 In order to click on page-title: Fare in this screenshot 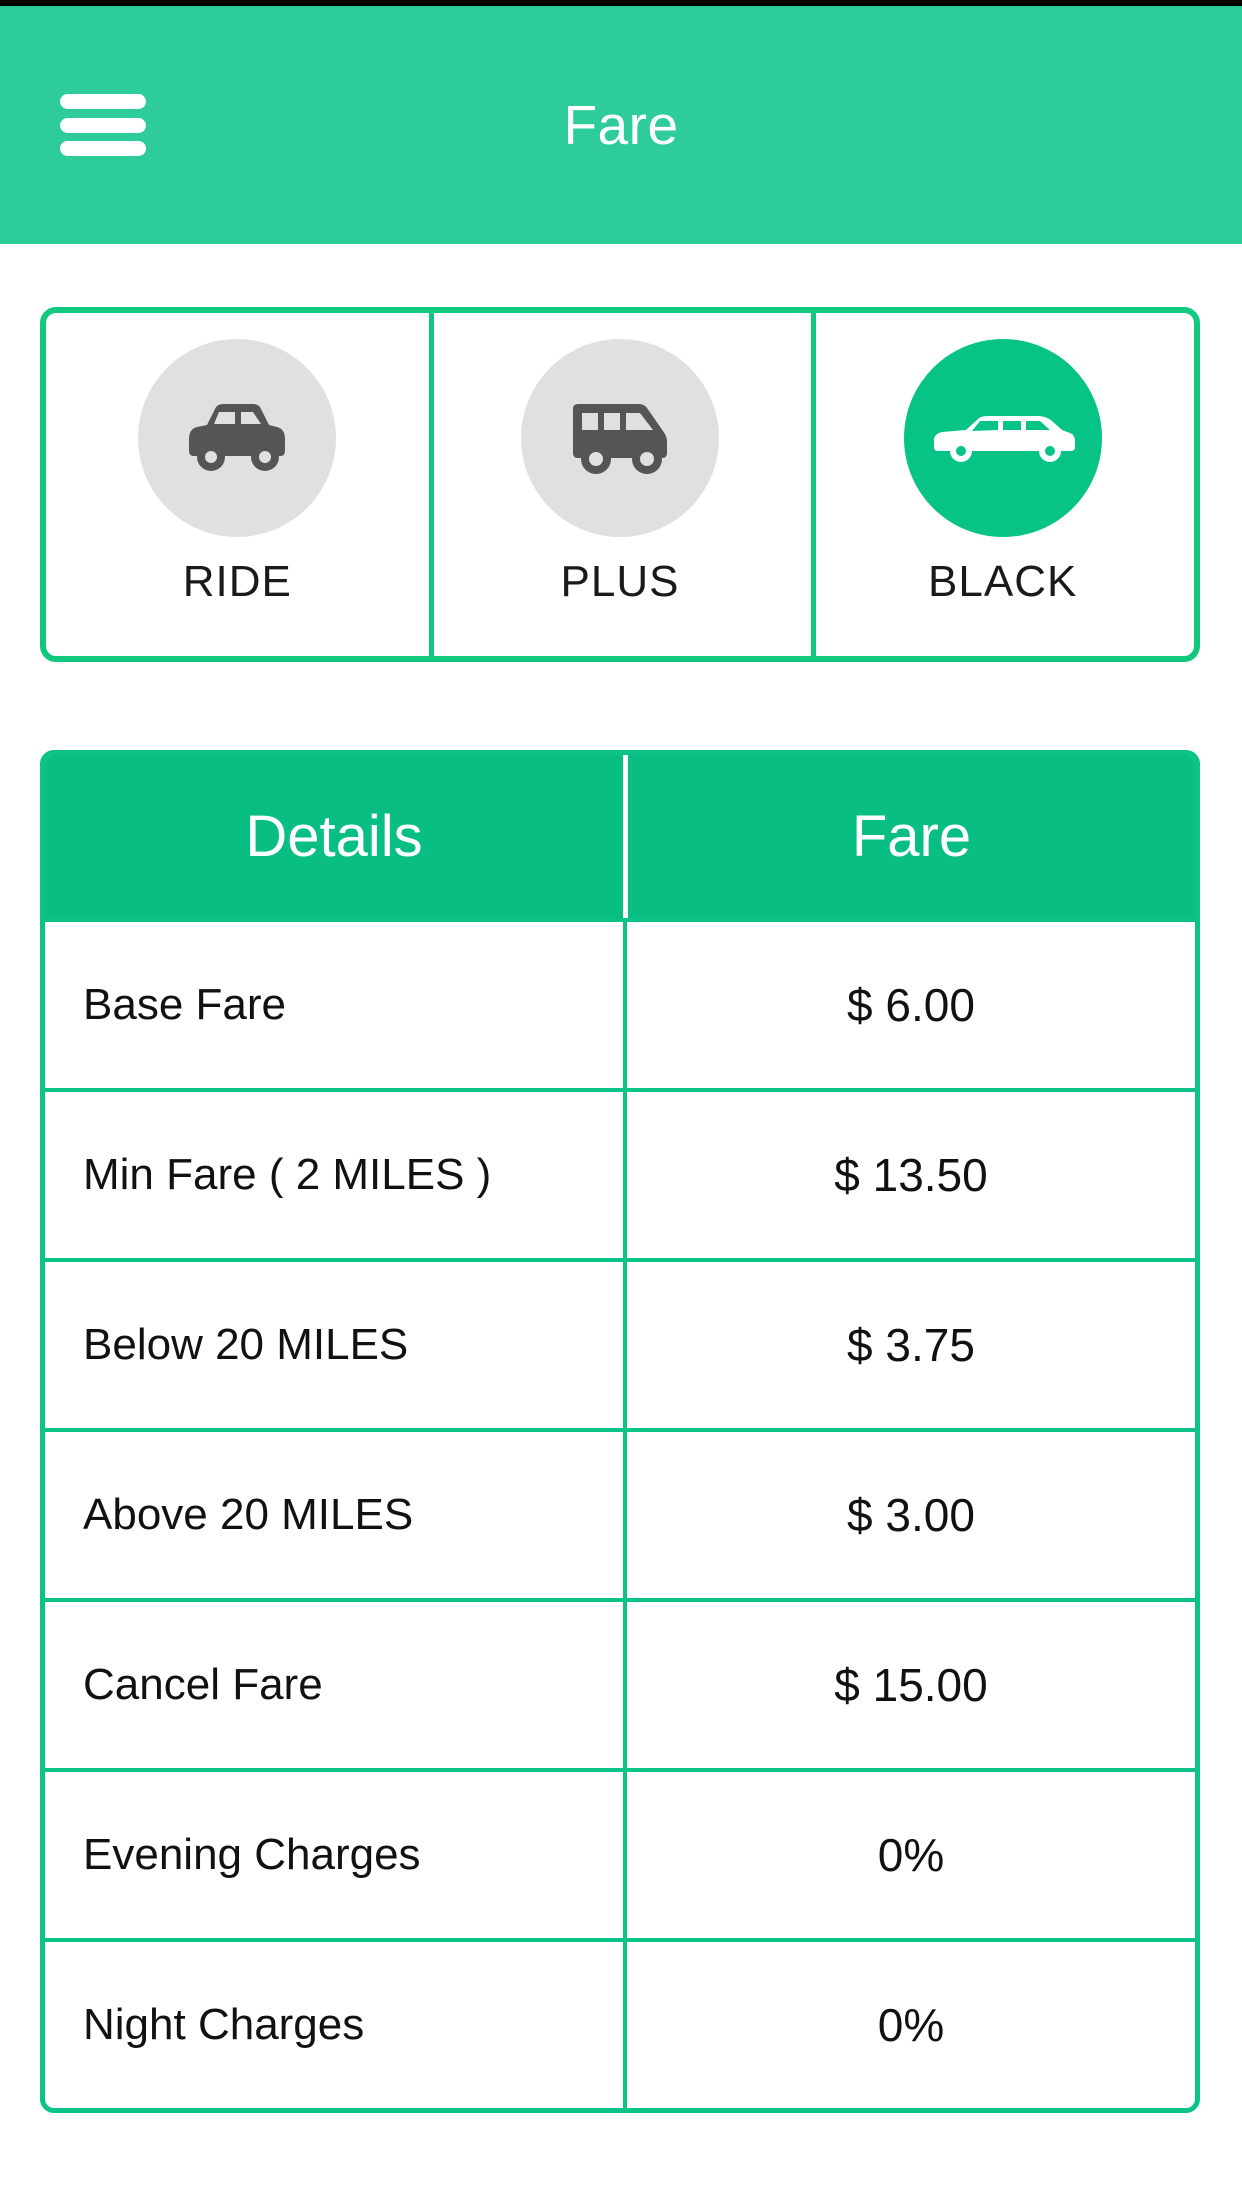, I will do `click(621, 125)`.